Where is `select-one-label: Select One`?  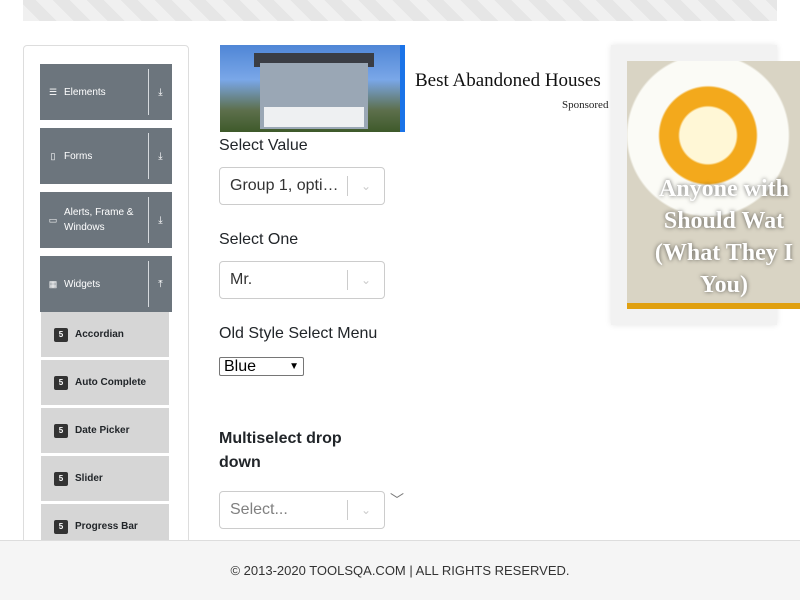 select-one-label: Select One is located at coordinates (259, 239).